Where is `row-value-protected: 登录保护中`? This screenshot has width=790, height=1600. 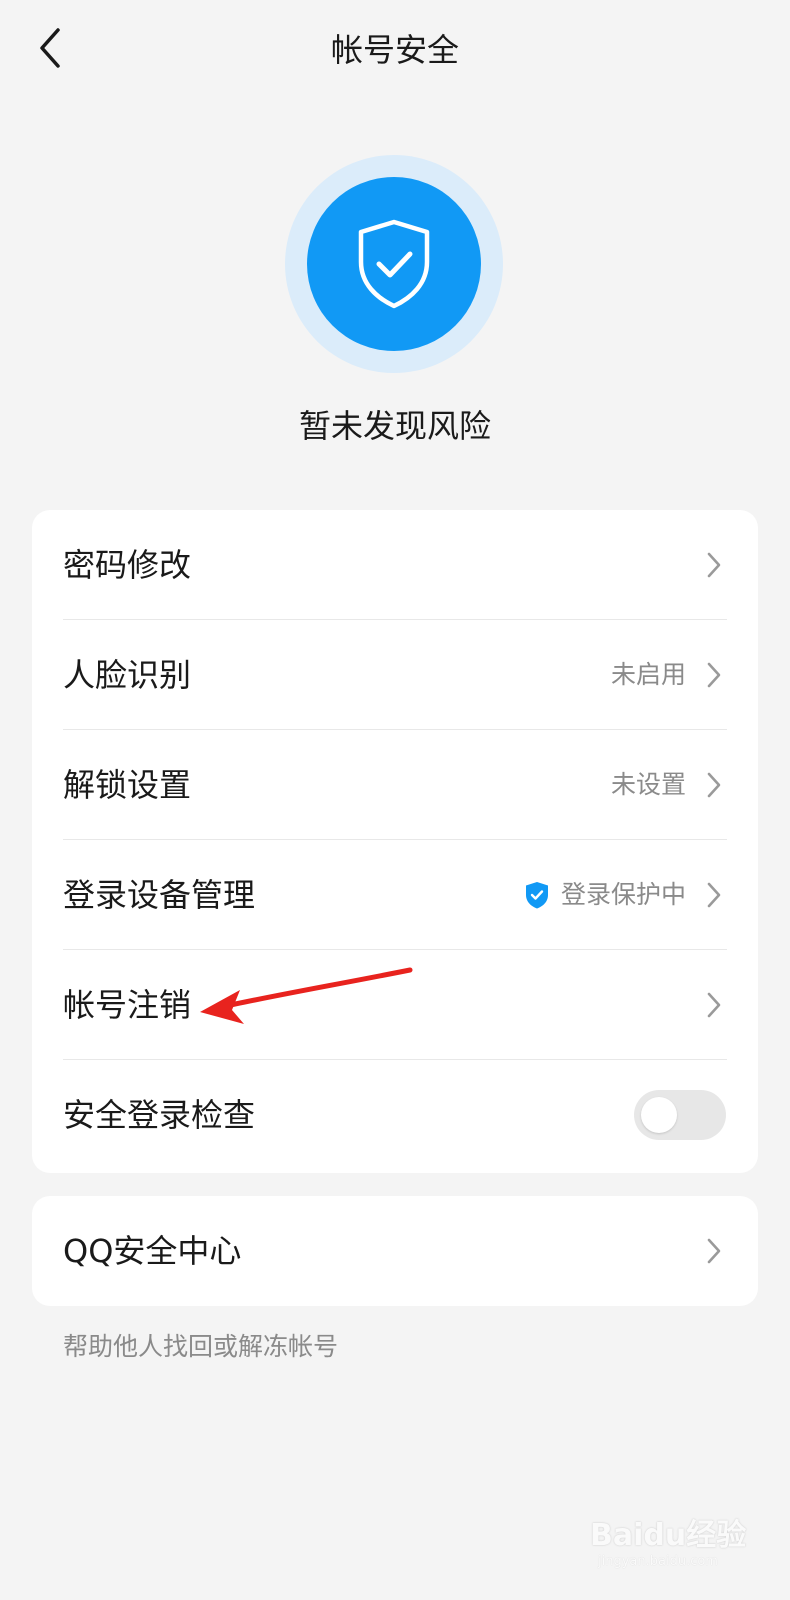 row-value-protected: 登录保护中 is located at coordinates (604, 895).